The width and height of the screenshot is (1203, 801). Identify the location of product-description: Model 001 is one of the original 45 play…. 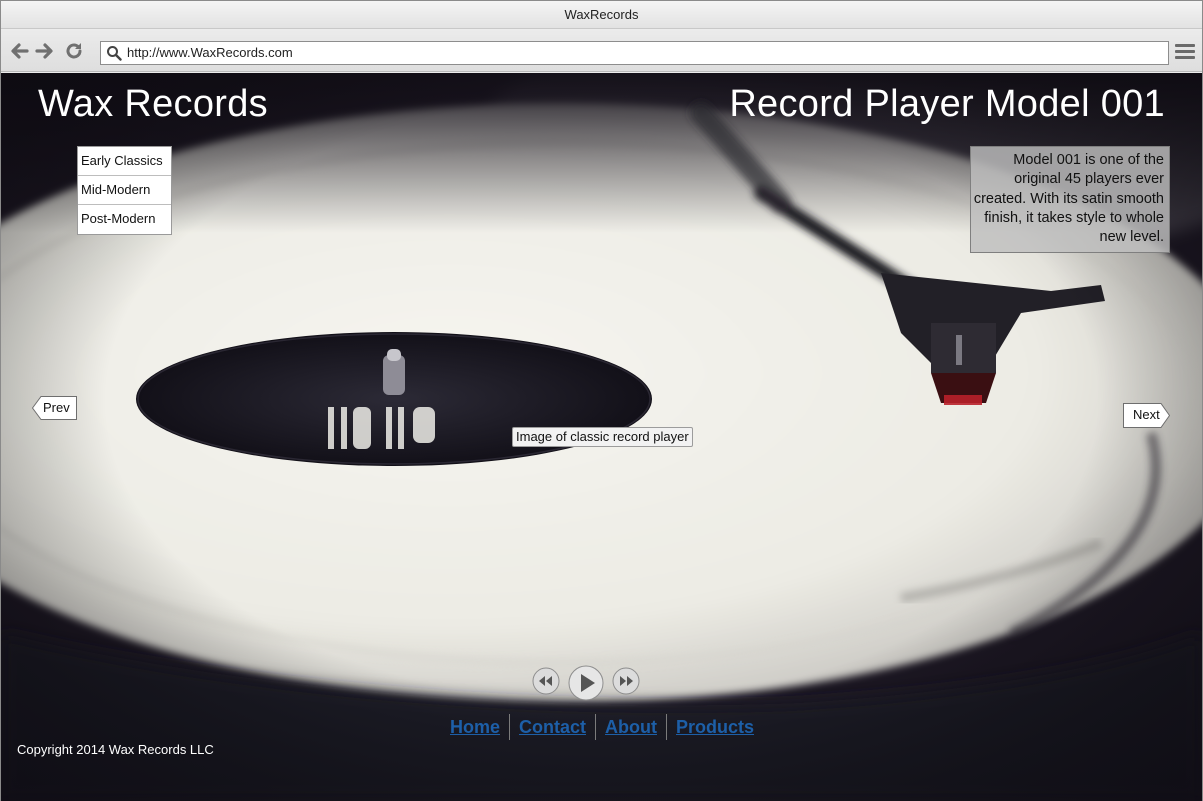
(1068, 199).